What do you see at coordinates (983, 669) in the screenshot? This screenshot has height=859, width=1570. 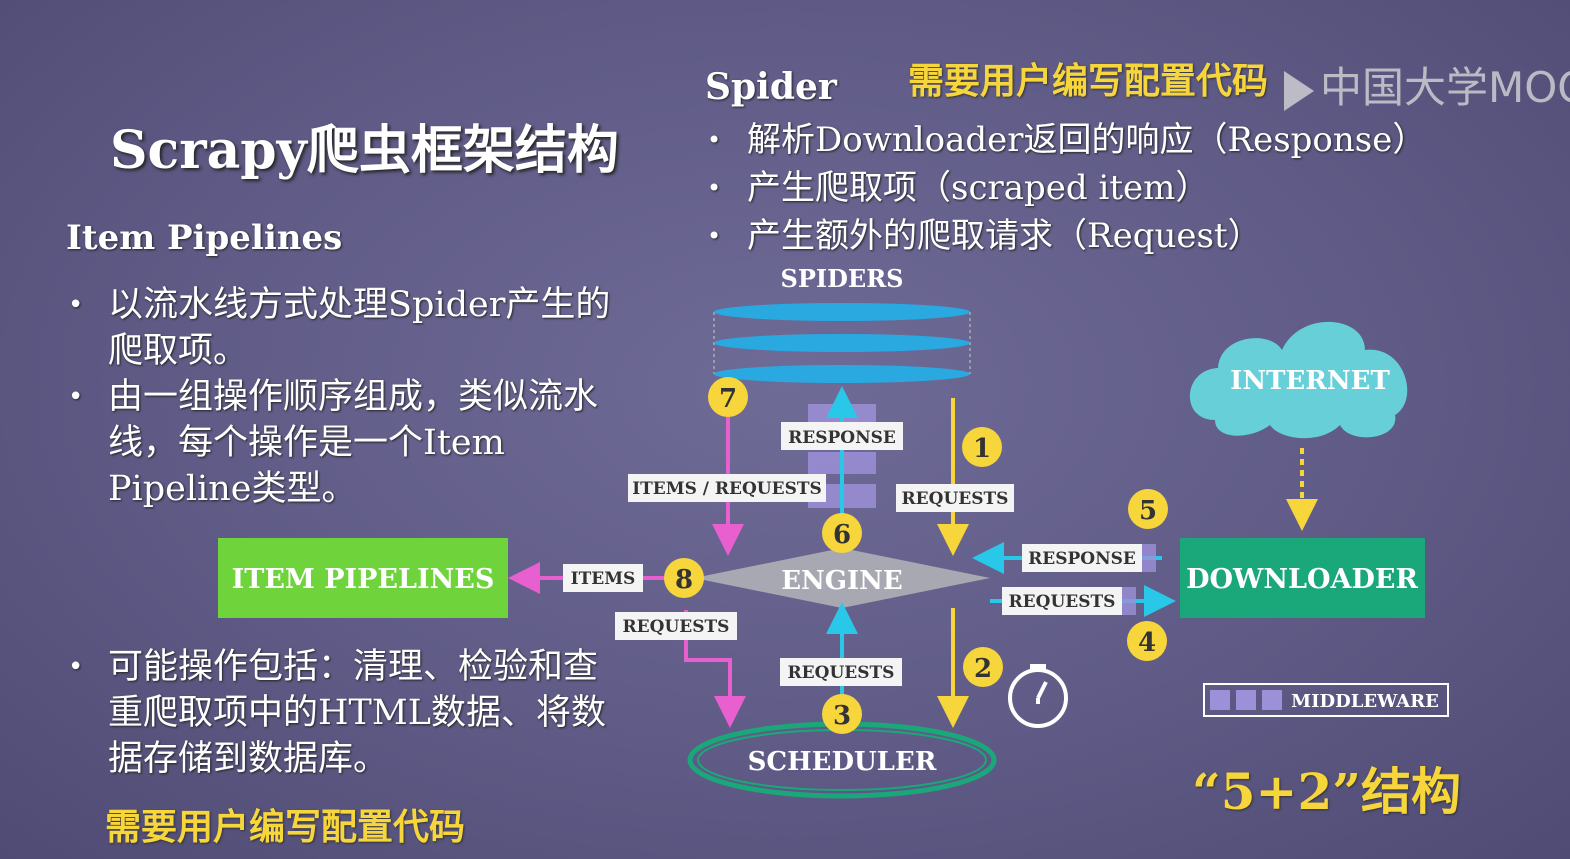 I see `step-2: 2` at bounding box center [983, 669].